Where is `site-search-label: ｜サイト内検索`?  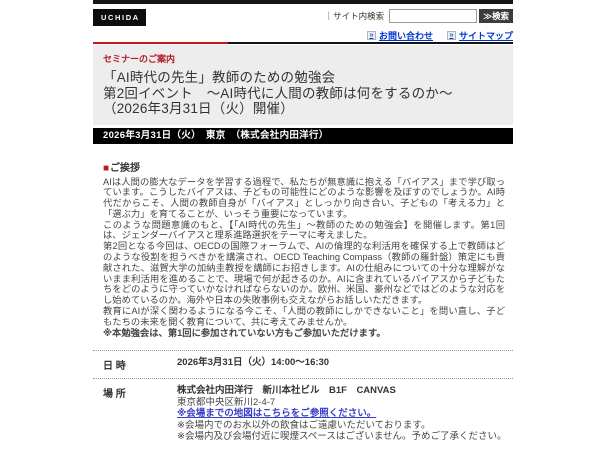 site-search-label: ｜サイト内検索 is located at coordinates (354, 16).